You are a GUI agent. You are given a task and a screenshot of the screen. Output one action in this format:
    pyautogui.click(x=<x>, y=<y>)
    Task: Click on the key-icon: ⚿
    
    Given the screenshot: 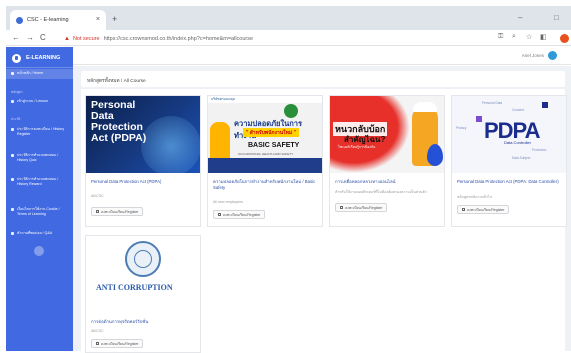 What is the action you would take?
    pyautogui.click(x=500, y=37)
    